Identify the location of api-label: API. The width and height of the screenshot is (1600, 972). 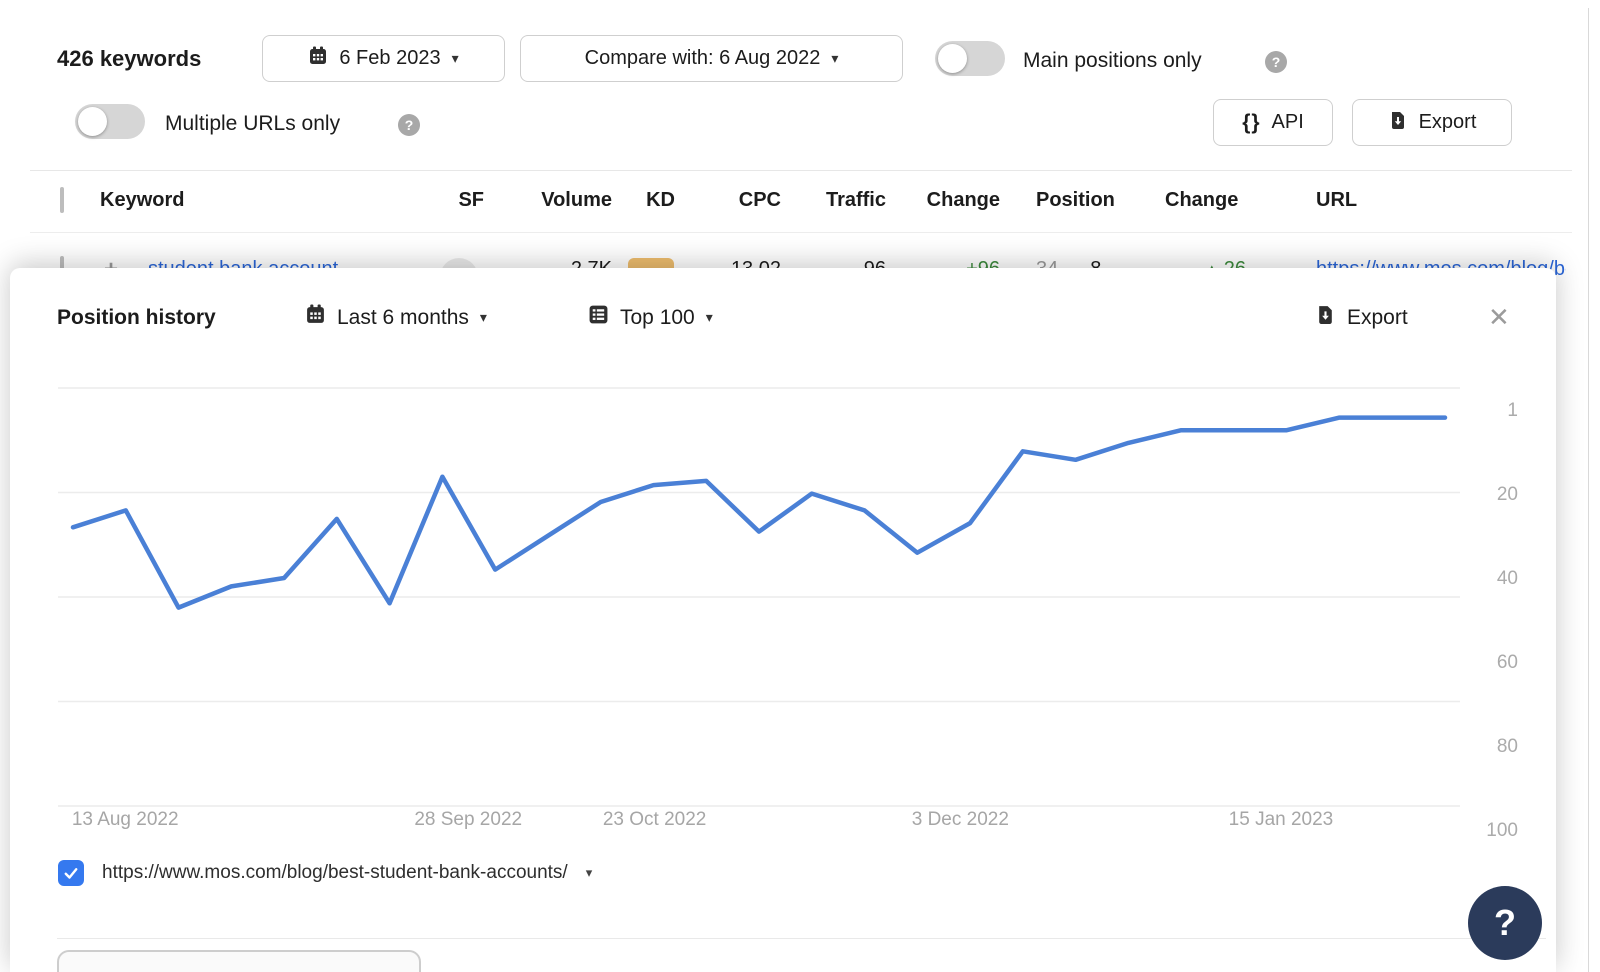
(1287, 122).